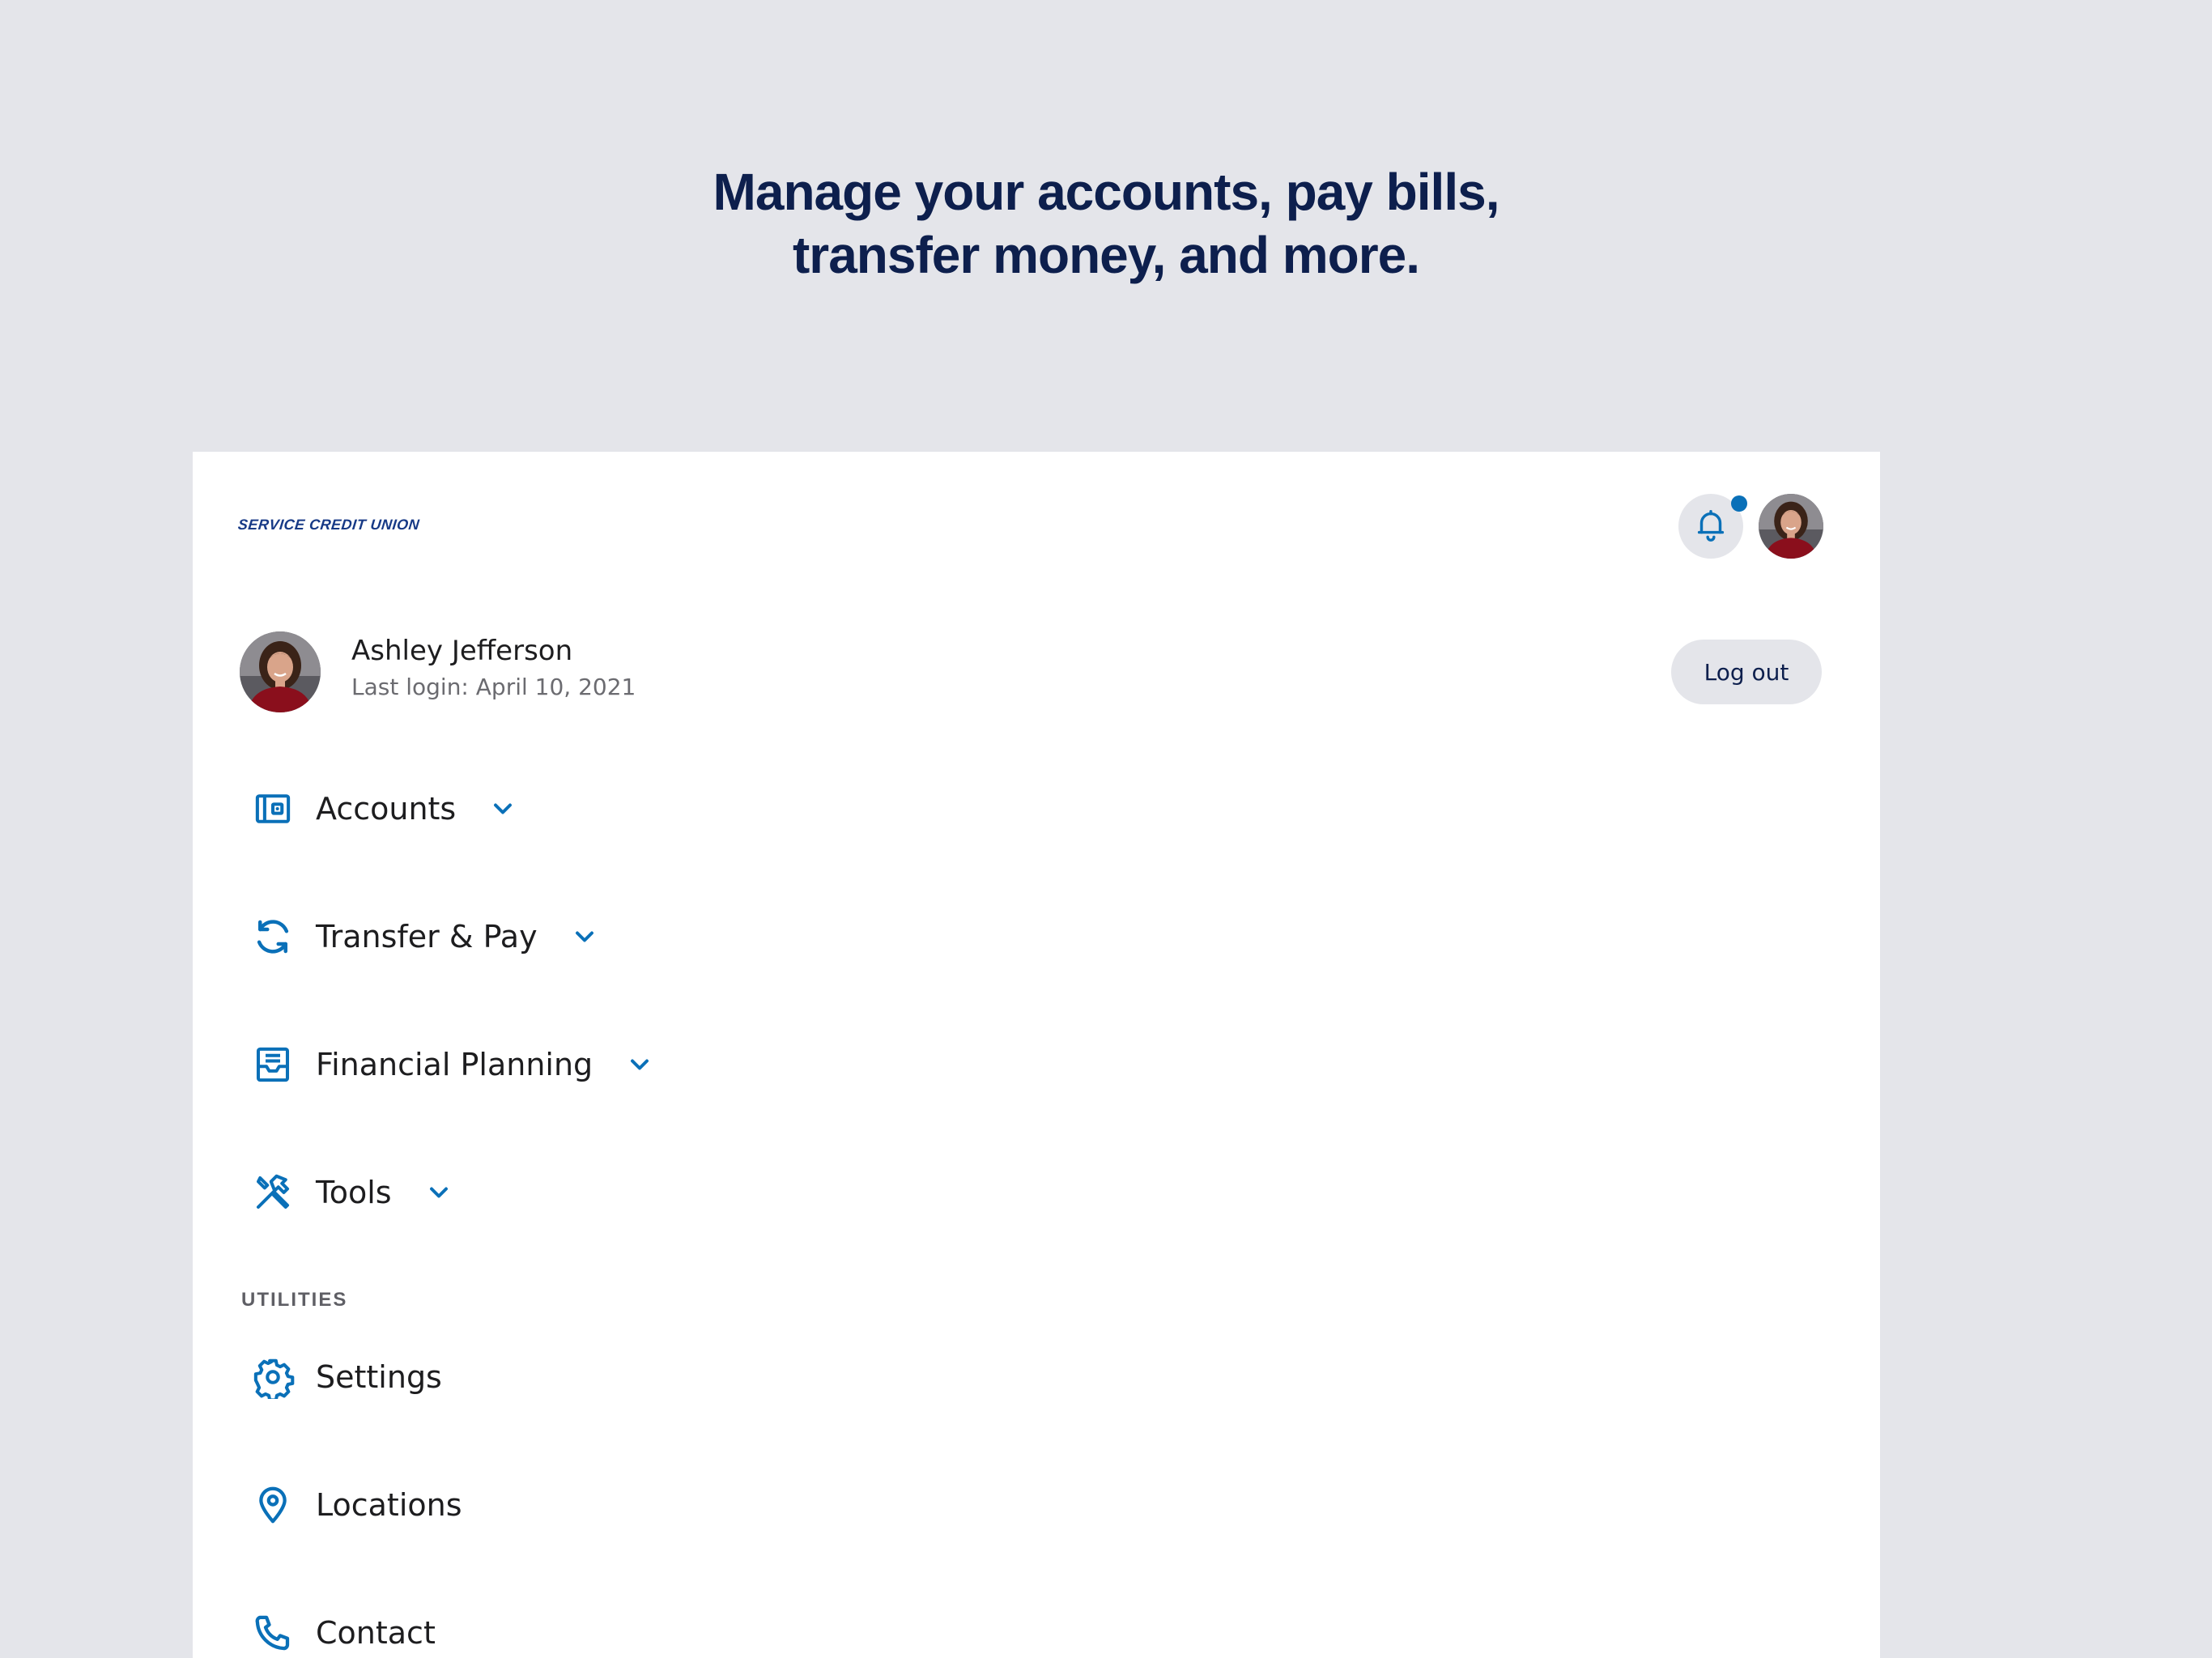 The image size is (2212, 1658). I want to click on menu-item-financial-planning: Financial Planning, so click(453, 1064).